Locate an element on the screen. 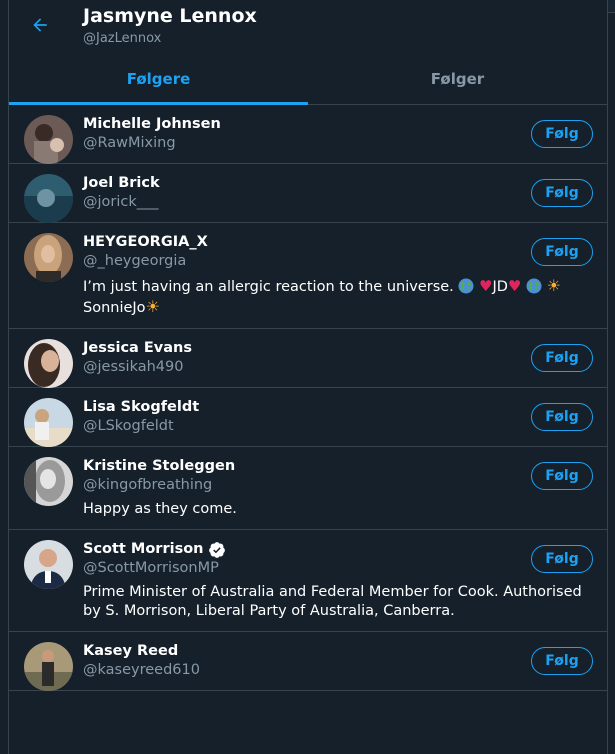 This screenshot has height=754, width=615. user-handle: @LSkogfeldt is located at coordinates (128, 426).